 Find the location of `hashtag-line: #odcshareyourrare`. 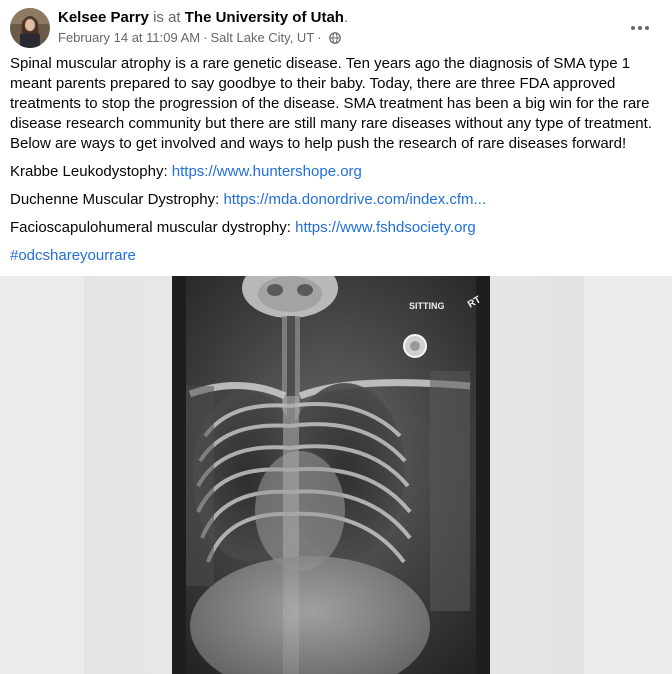

hashtag-line: #odcshareyourrare is located at coordinates (336, 256).